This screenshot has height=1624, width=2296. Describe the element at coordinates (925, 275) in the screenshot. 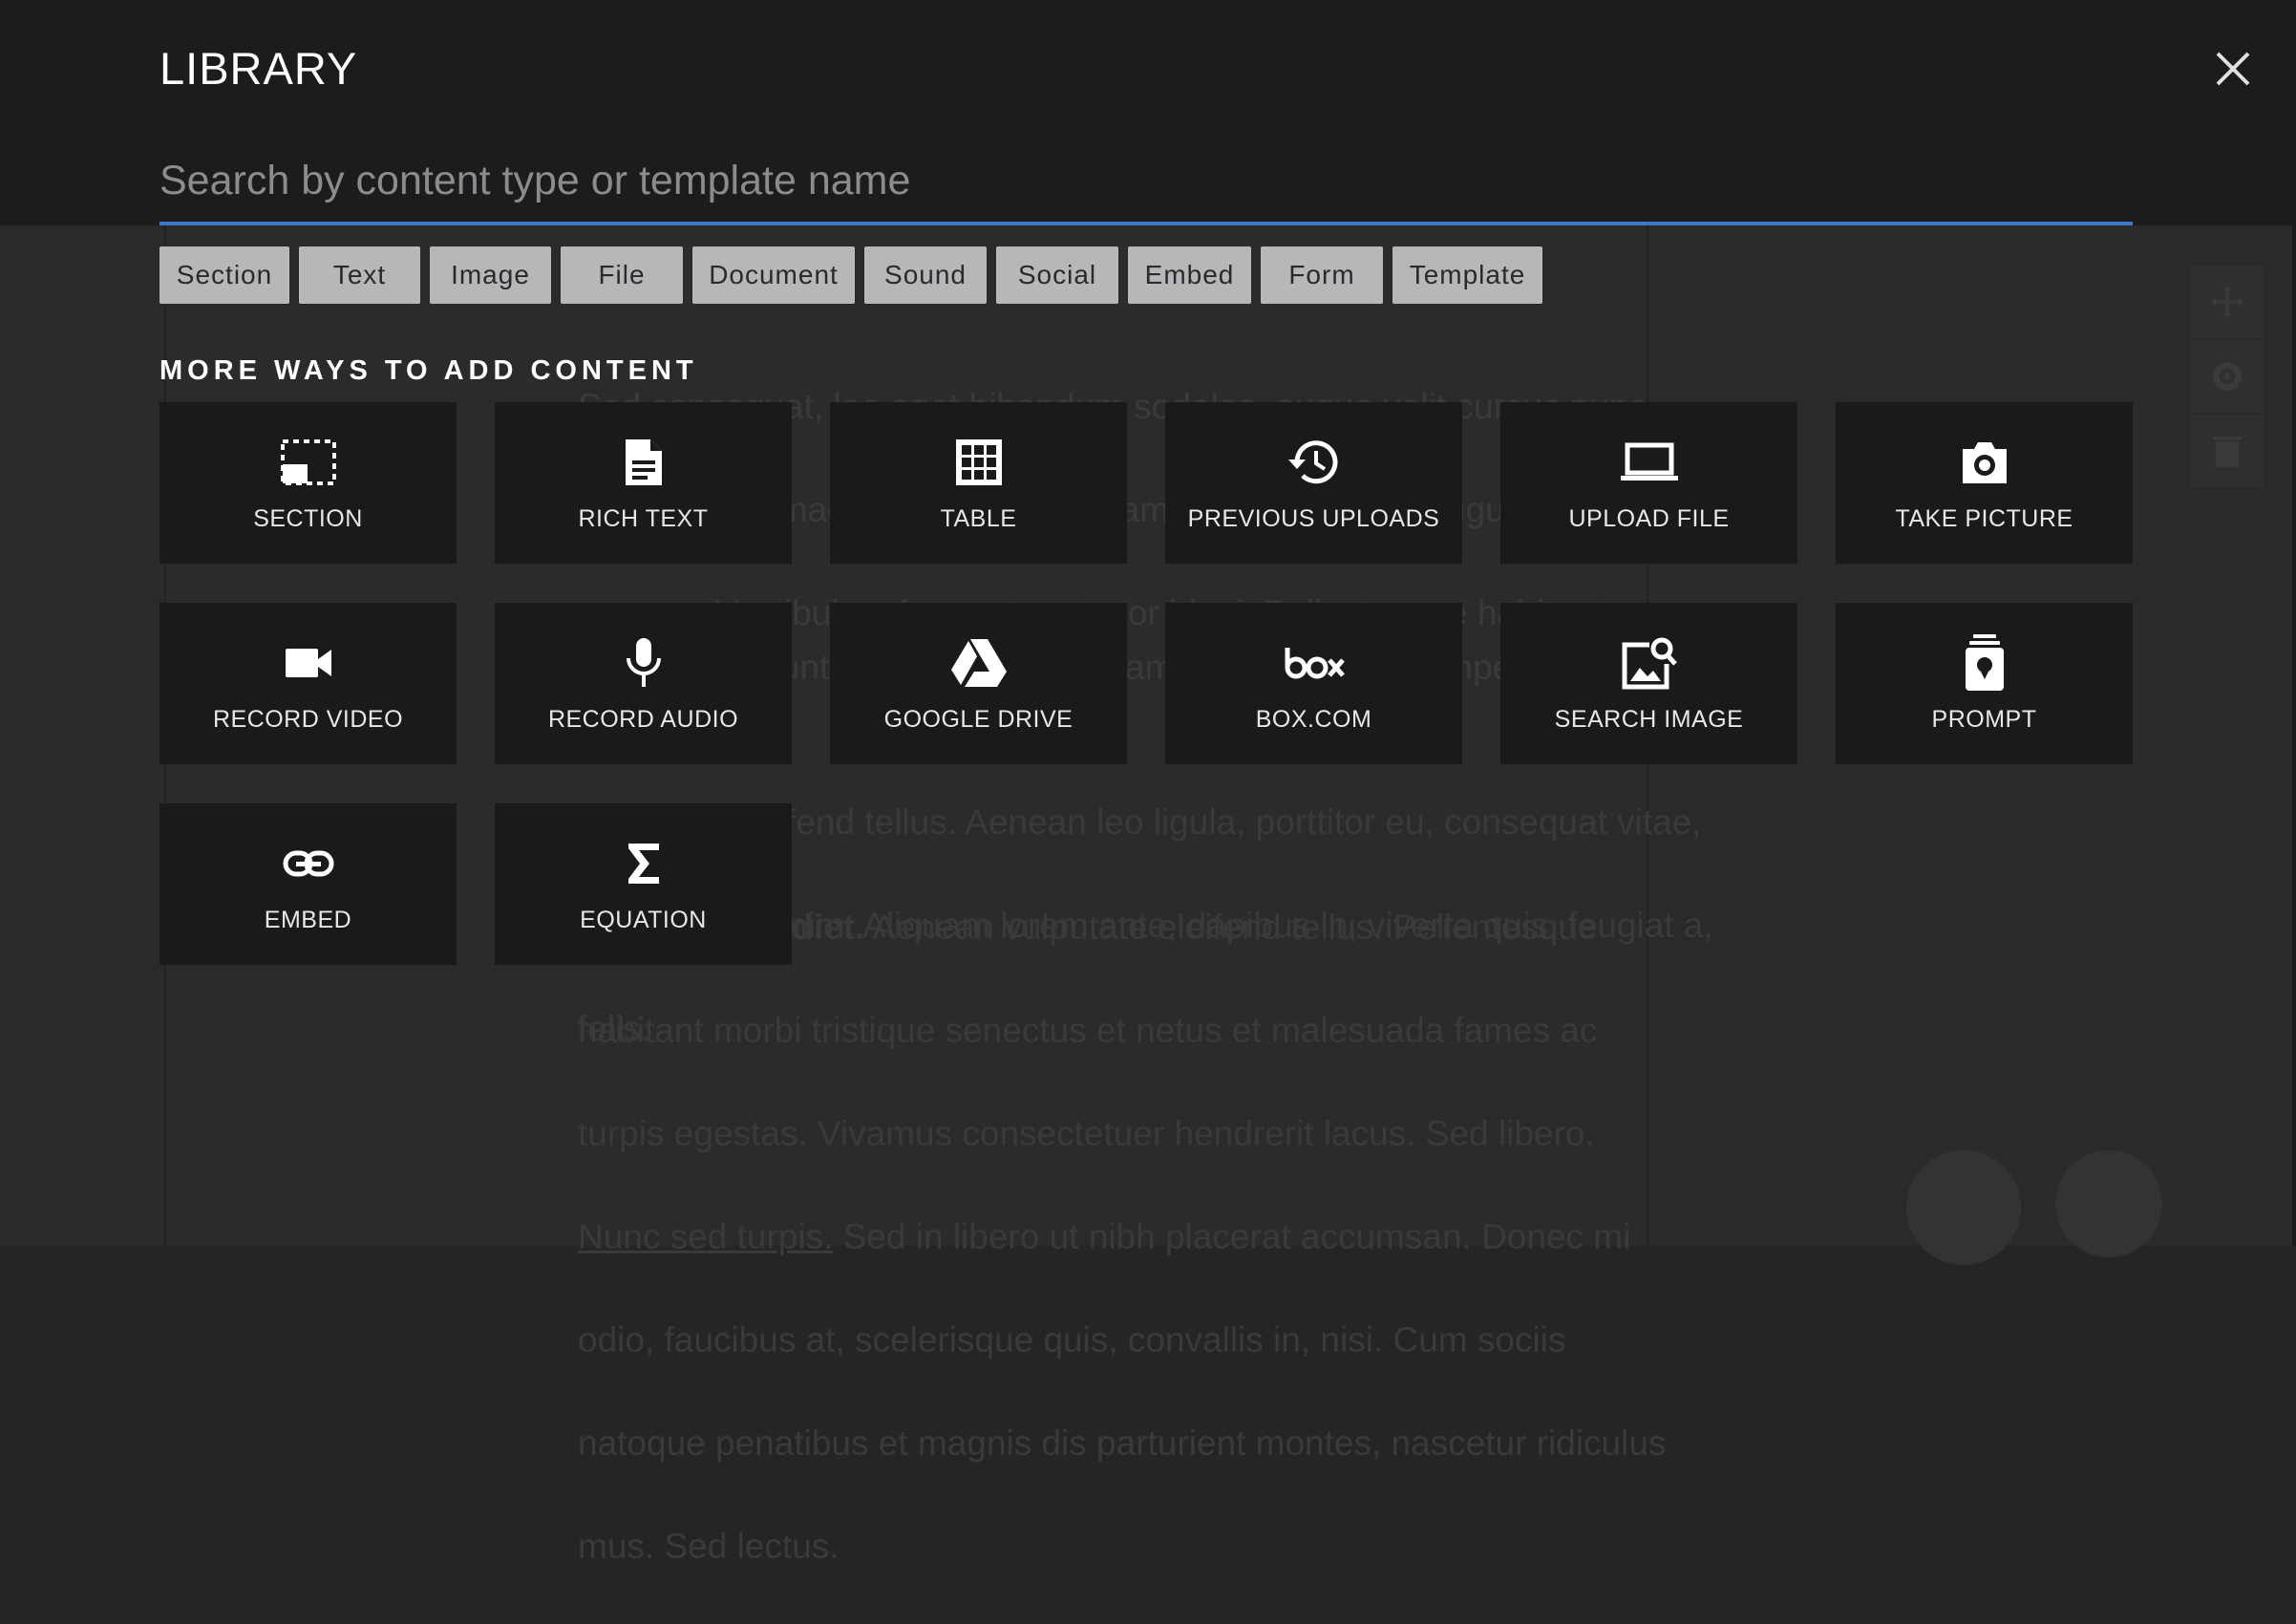

I see `filter-chip-sound: Sound` at that location.